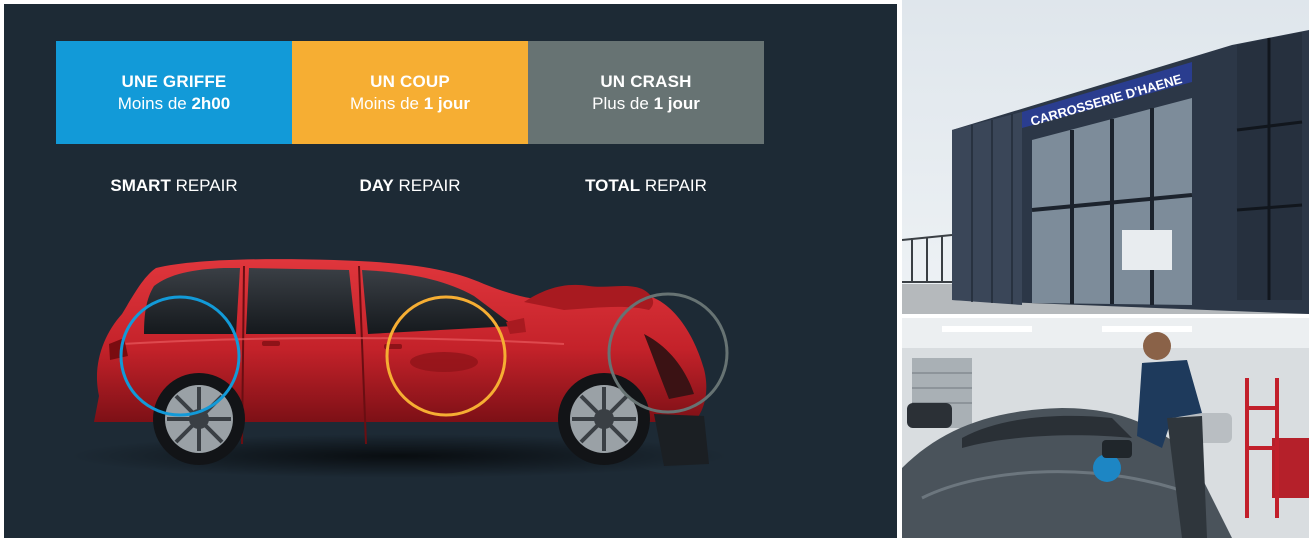  I want to click on front-wheel, so click(604, 419).